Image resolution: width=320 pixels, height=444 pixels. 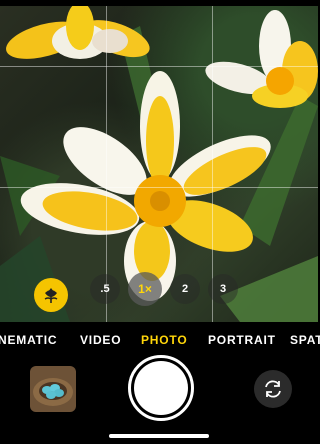 What do you see at coordinates (223, 289) in the screenshot?
I see `zoom-3x: 3` at bounding box center [223, 289].